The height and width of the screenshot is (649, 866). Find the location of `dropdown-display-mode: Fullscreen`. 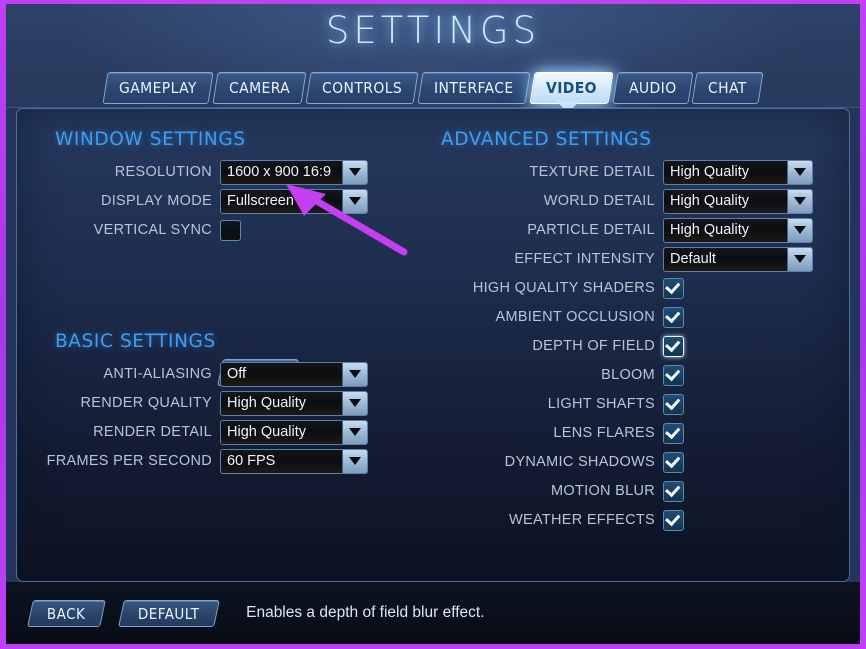

dropdown-display-mode: Fullscreen is located at coordinates (294, 201).